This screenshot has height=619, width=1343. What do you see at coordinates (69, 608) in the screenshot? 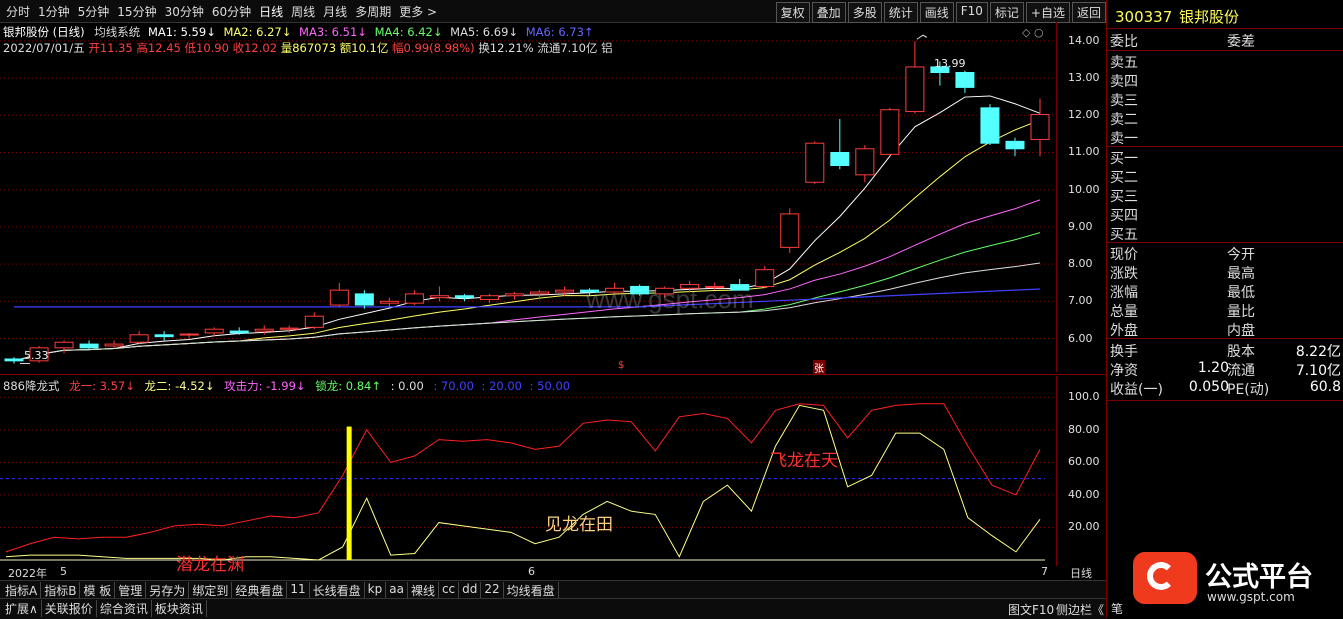
I see `extension-tab: 关联报价` at bounding box center [69, 608].